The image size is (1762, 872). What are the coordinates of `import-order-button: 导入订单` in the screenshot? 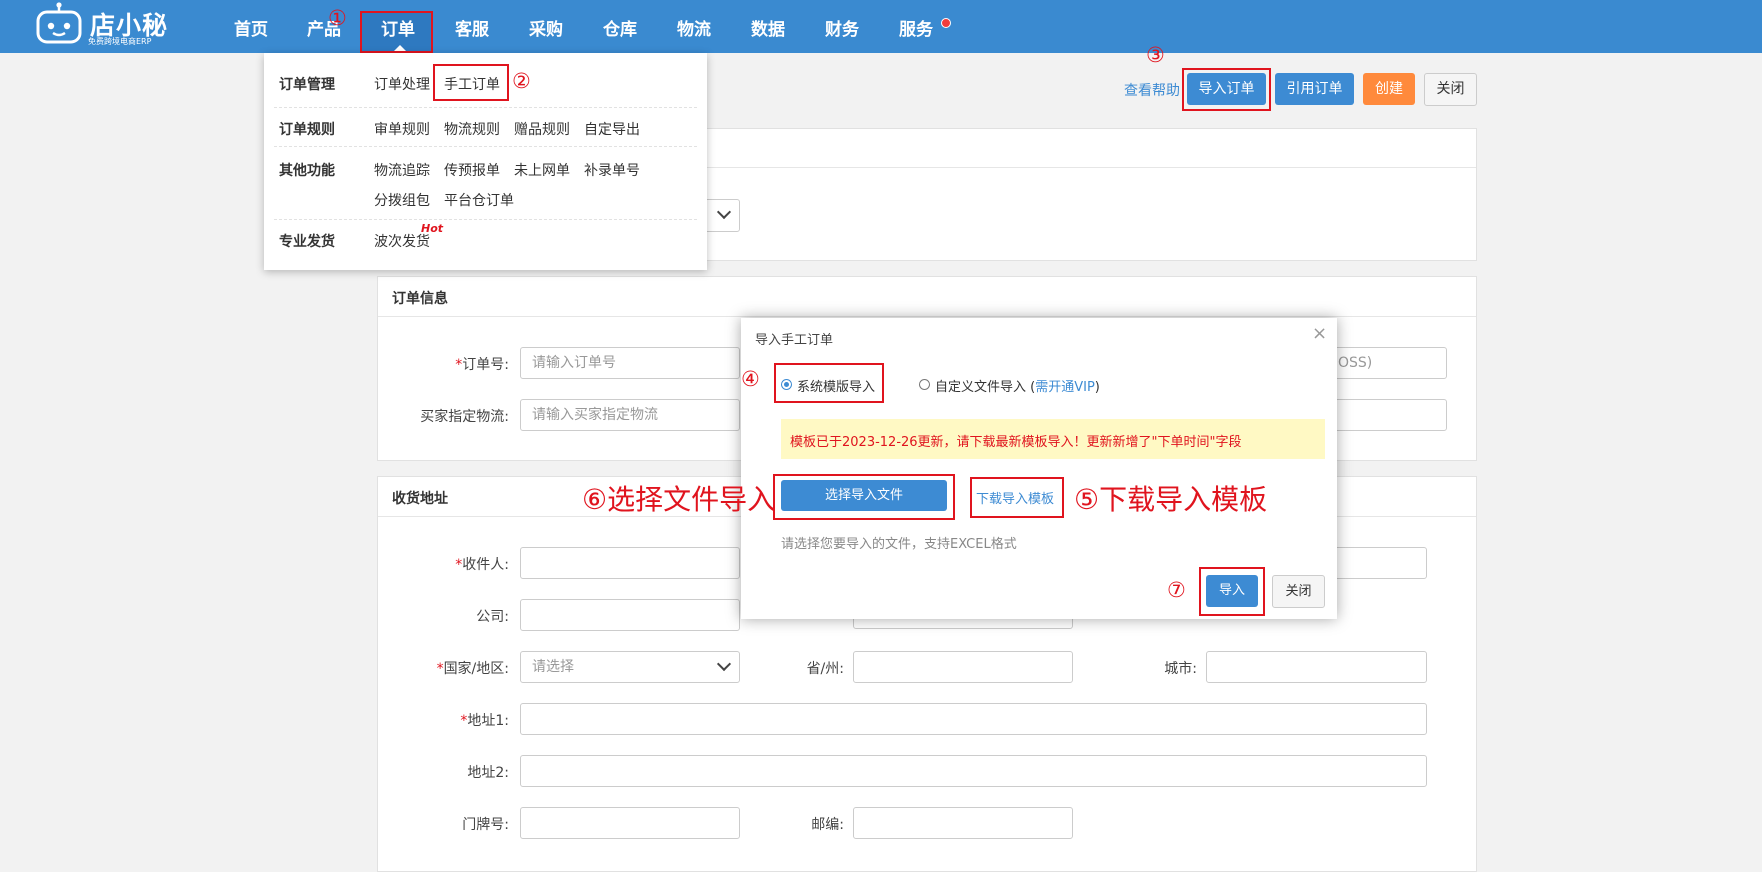 It's located at (1226, 89).